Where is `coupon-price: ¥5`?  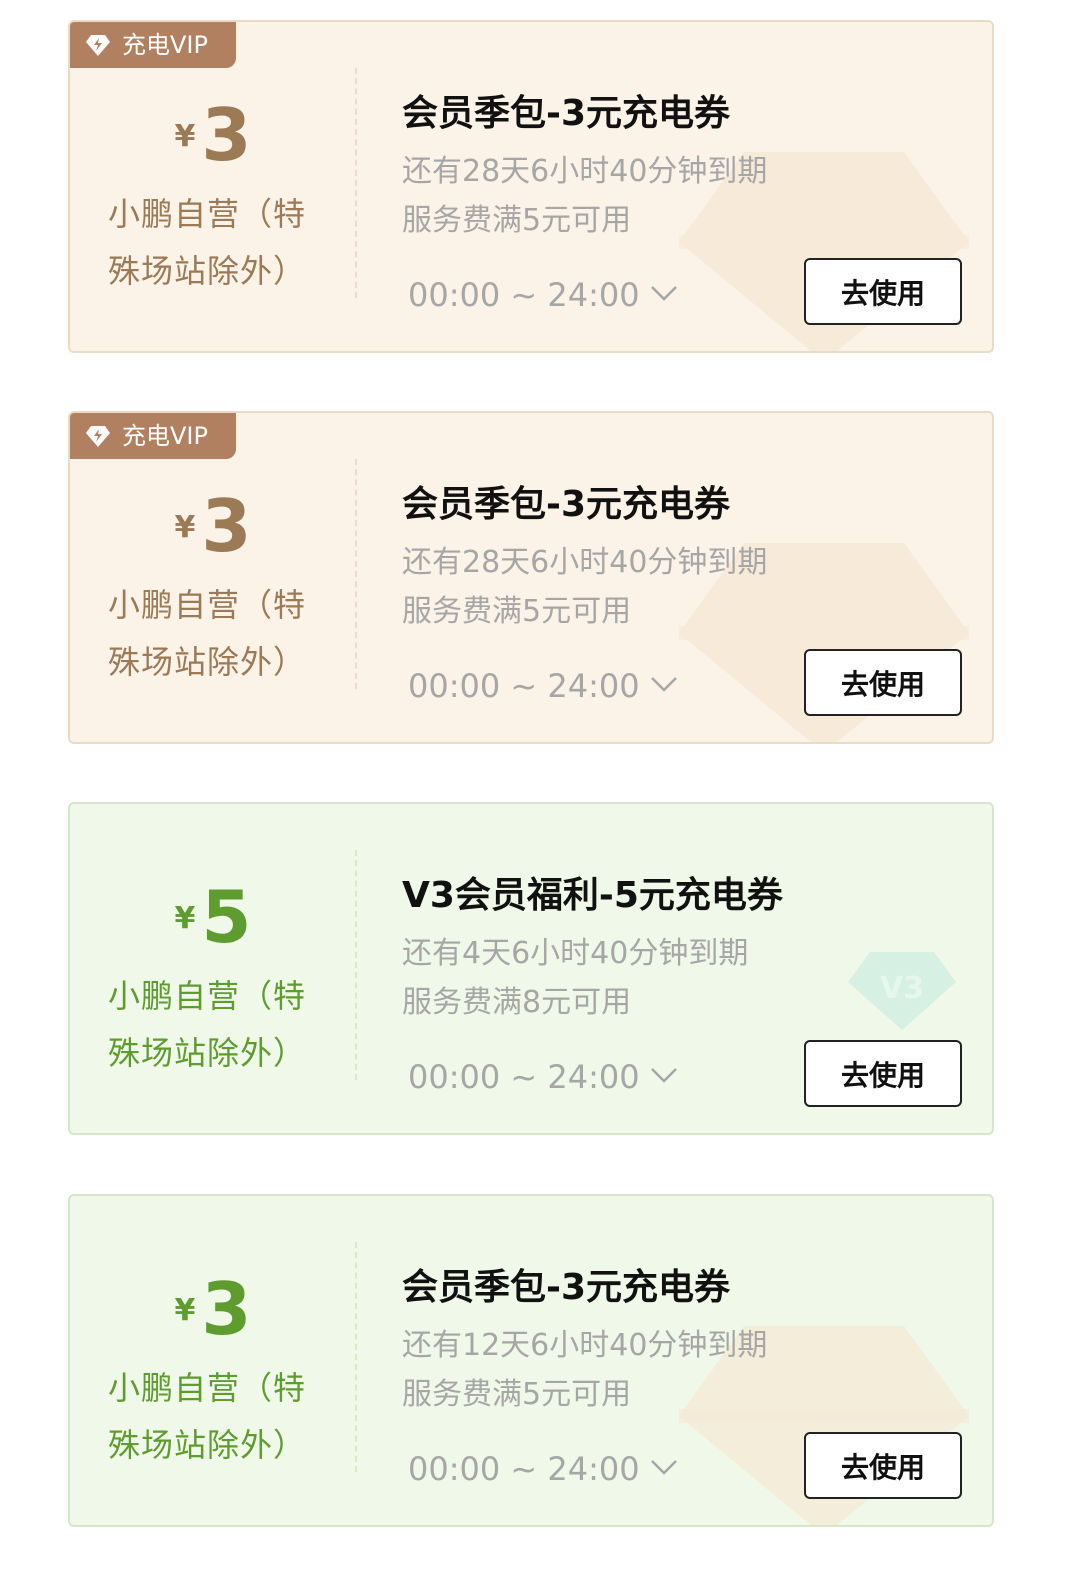 coupon-price: ¥5 is located at coordinates (213, 917).